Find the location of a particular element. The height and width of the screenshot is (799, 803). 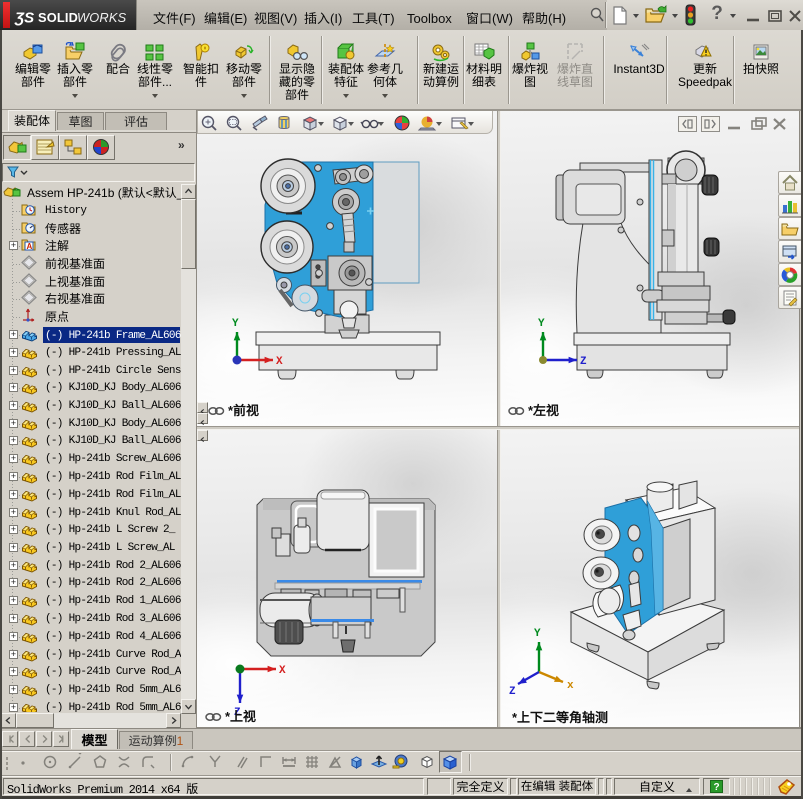

svg-text: A is located at coordinates (30, 246).